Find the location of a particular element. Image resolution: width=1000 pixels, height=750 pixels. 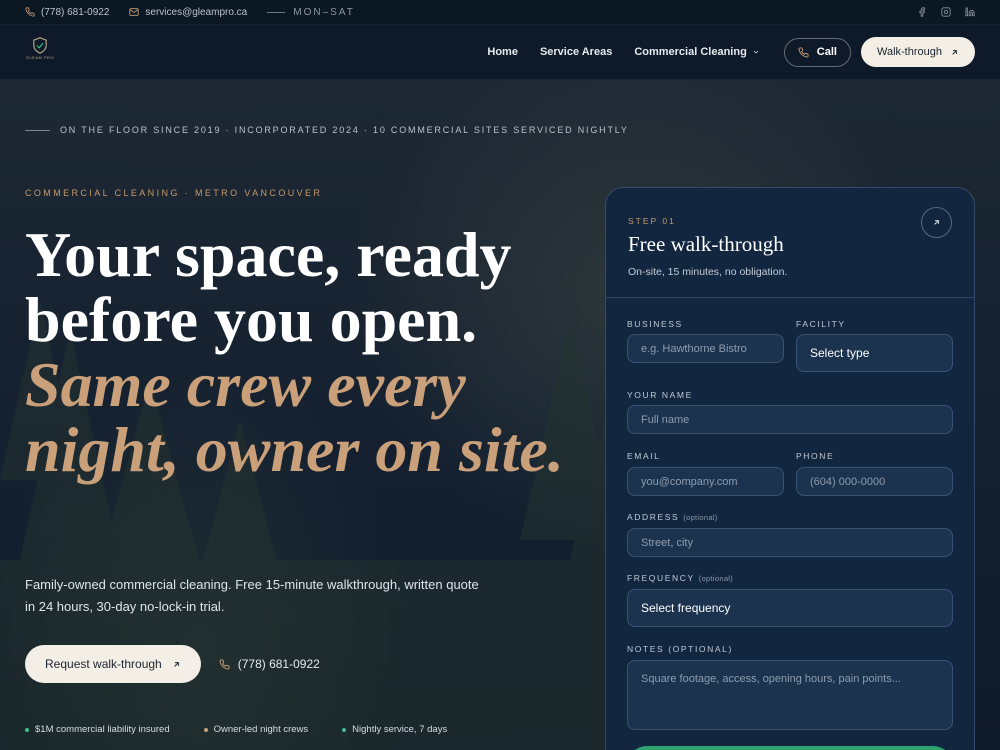

nav-service-areas: Service Areas is located at coordinates (576, 52).